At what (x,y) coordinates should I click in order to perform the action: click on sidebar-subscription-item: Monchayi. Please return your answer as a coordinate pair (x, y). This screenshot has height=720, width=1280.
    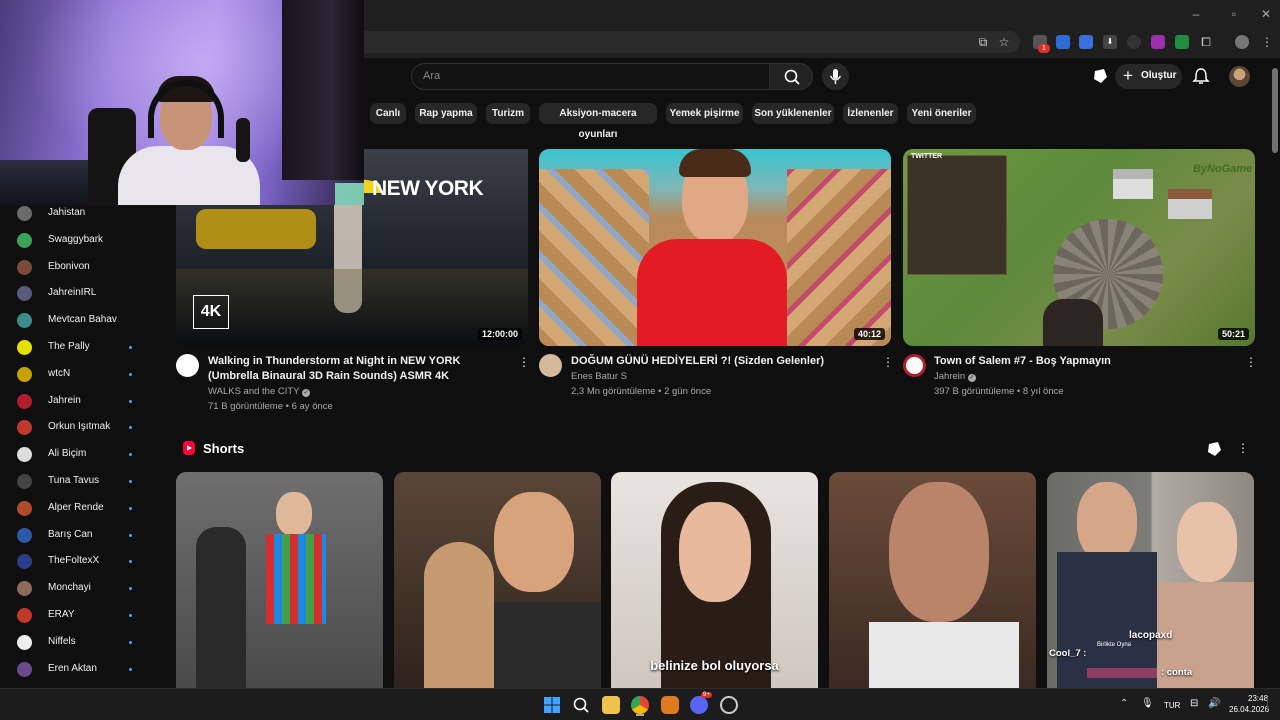
    Looking at the image, I should click on (85, 588).